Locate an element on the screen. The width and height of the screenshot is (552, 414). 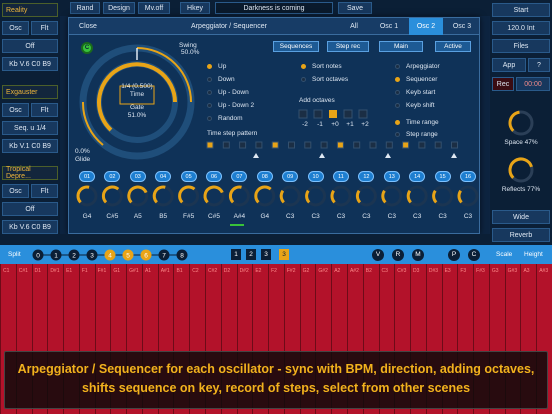
start-button: Start is located at coordinates (521, 10).